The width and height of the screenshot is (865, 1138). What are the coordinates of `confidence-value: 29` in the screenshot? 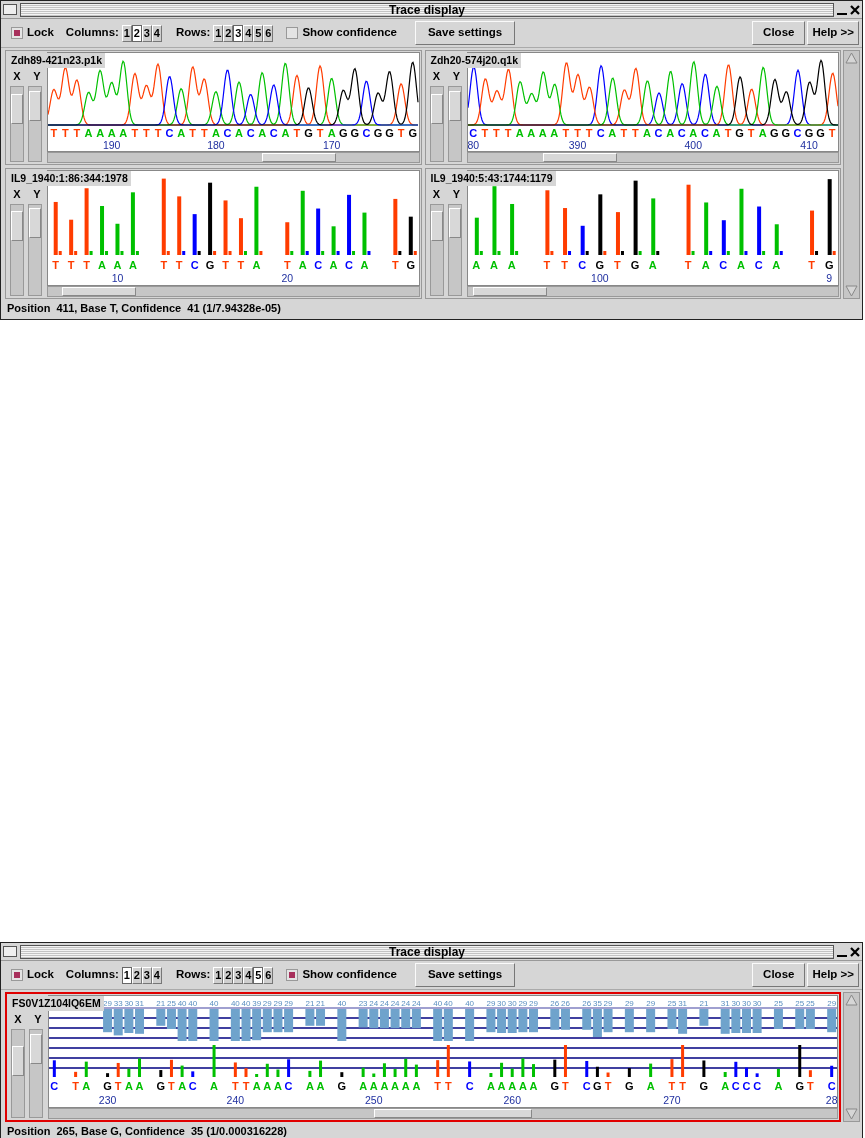 It's located at (107, 1004).